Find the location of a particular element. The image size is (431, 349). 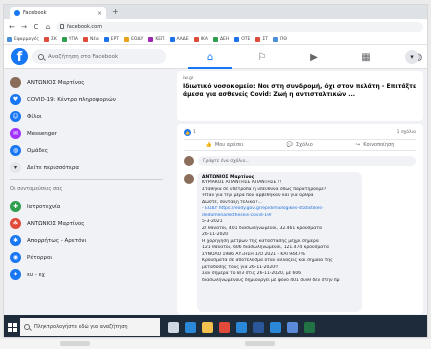

sidebar-item: ✉ Messenger is located at coordinates (86, 133).